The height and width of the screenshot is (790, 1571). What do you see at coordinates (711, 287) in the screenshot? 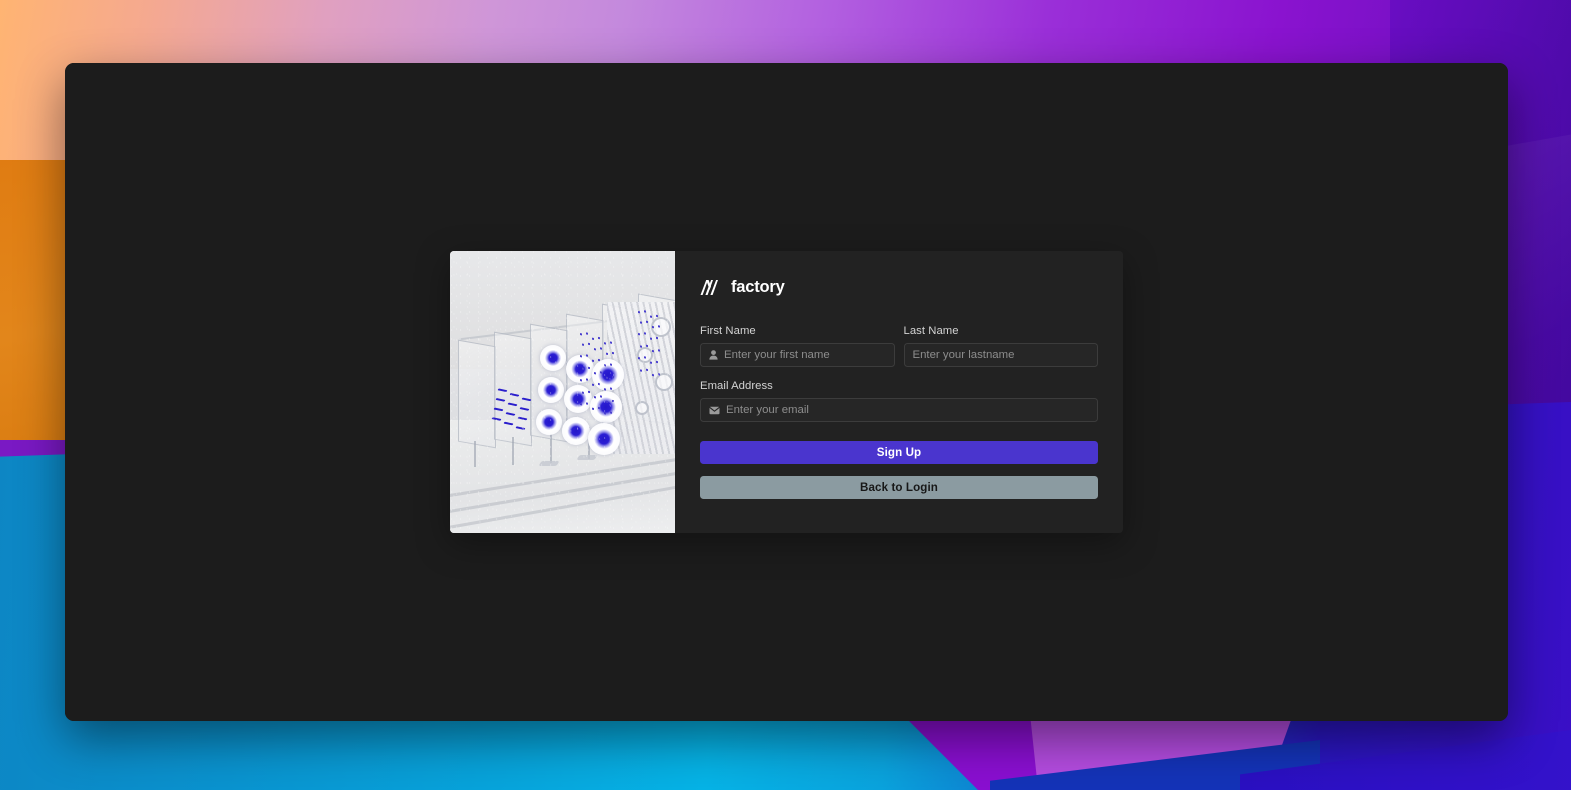
I see `factory-chevrons-logo-icon` at bounding box center [711, 287].